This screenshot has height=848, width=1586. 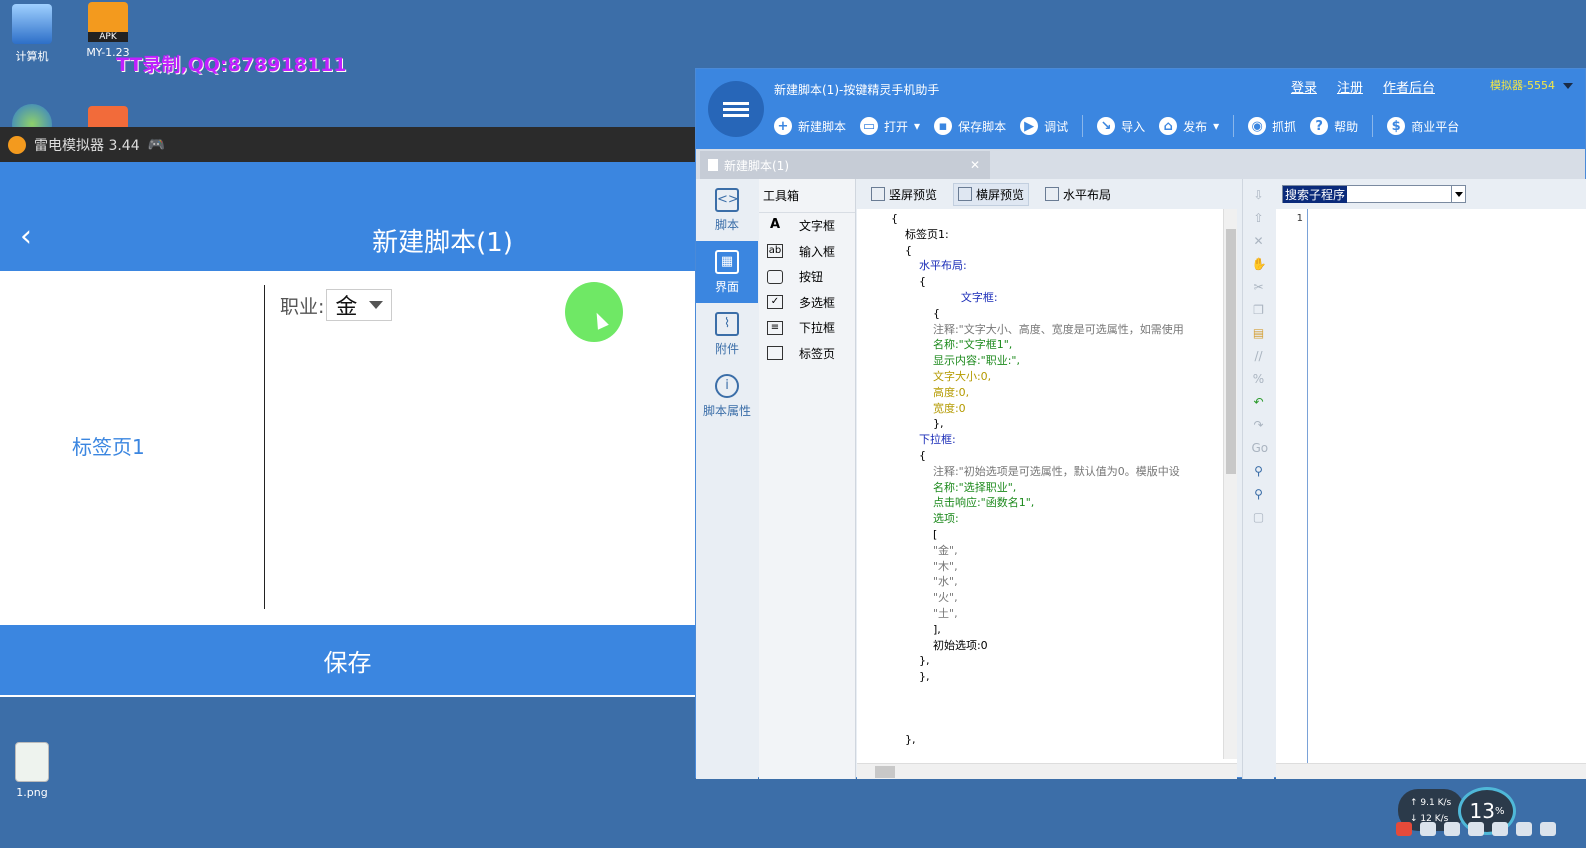 I want to click on tab-label: 标签页1, so click(x=108, y=445).